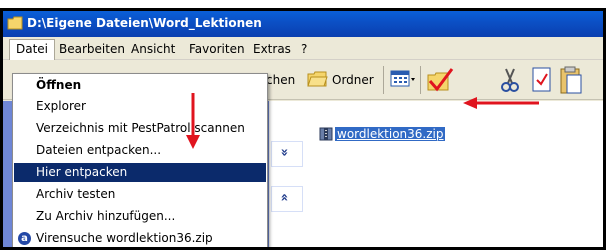 The height and width of the screenshot is (250, 608). Describe the element at coordinates (140, 106) in the screenshot. I see `menu-item-explorer: Explorer` at that location.